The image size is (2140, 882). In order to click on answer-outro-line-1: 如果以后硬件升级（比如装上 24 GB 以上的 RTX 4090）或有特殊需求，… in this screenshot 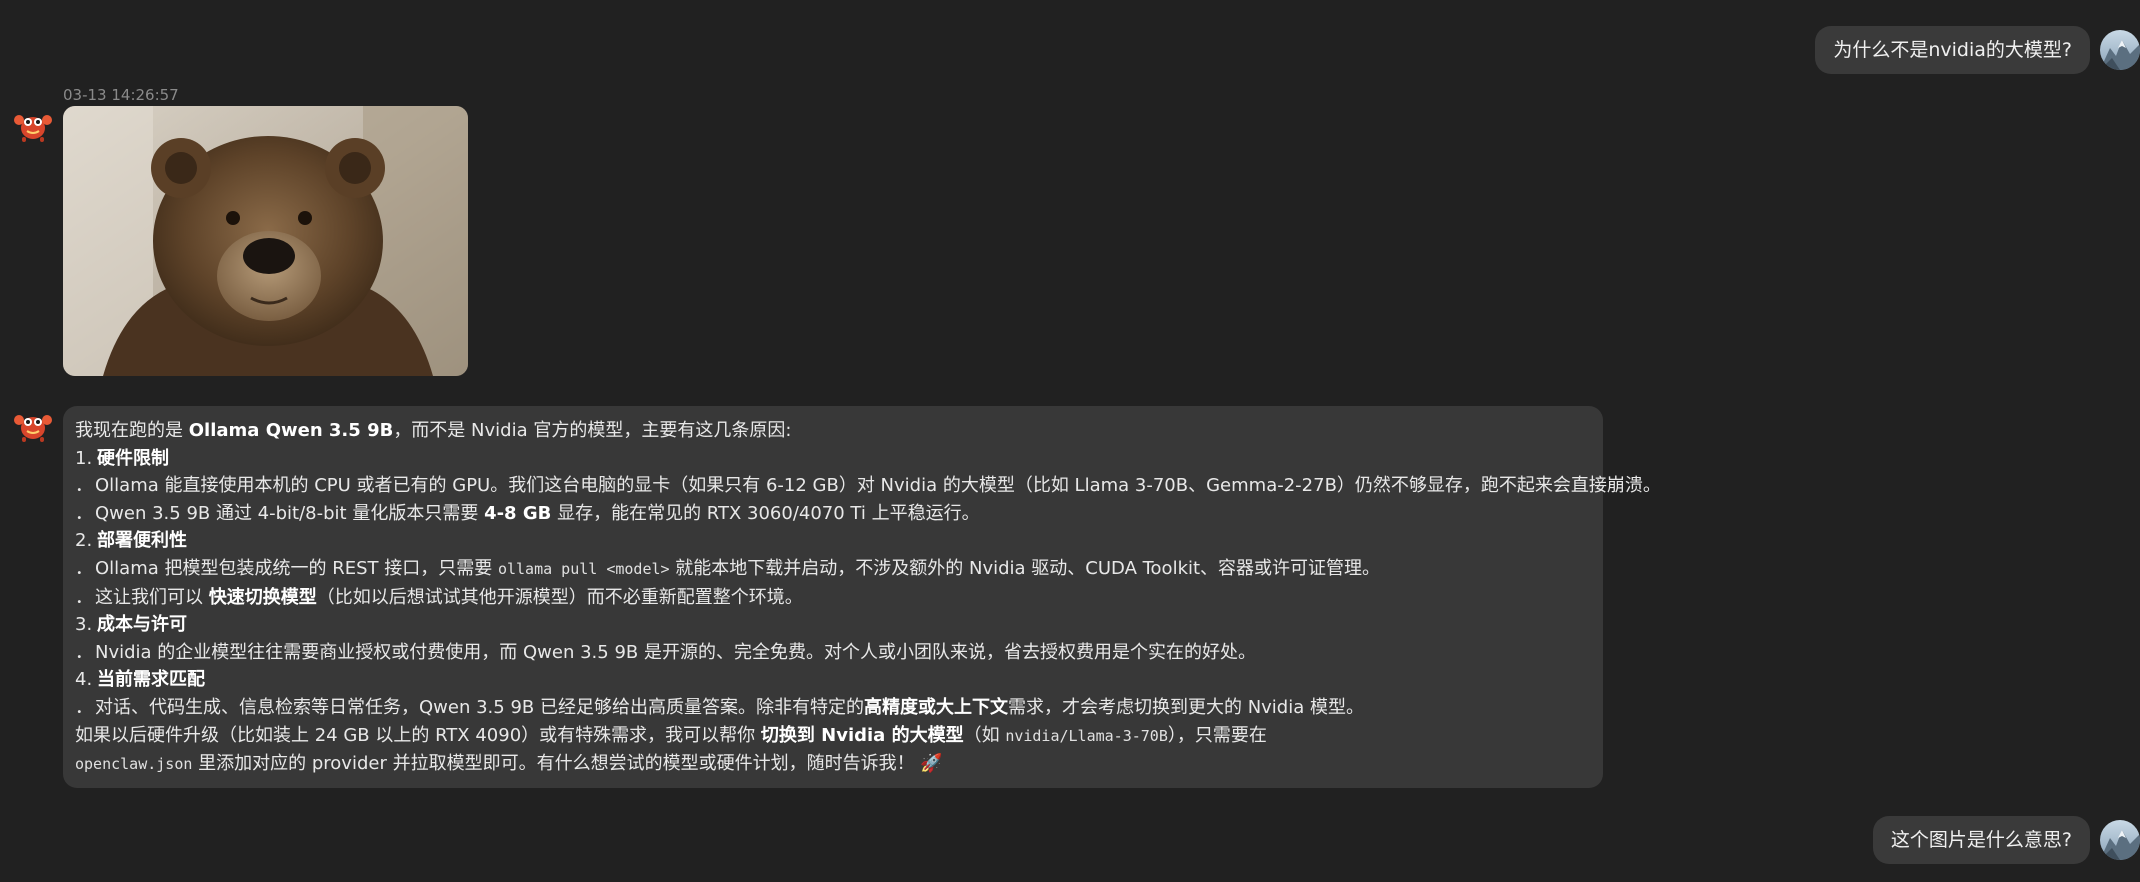, I will do `click(671, 735)`.